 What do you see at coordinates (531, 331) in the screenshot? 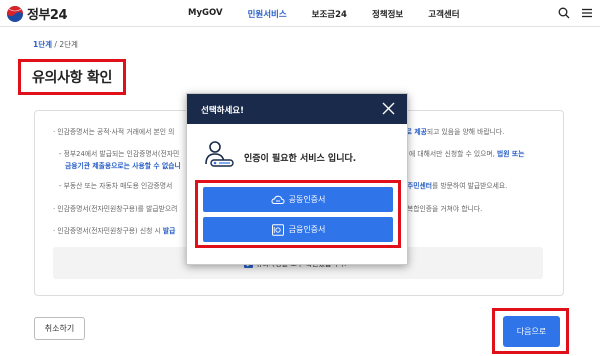
I see `next-button: 다음으로` at bounding box center [531, 331].